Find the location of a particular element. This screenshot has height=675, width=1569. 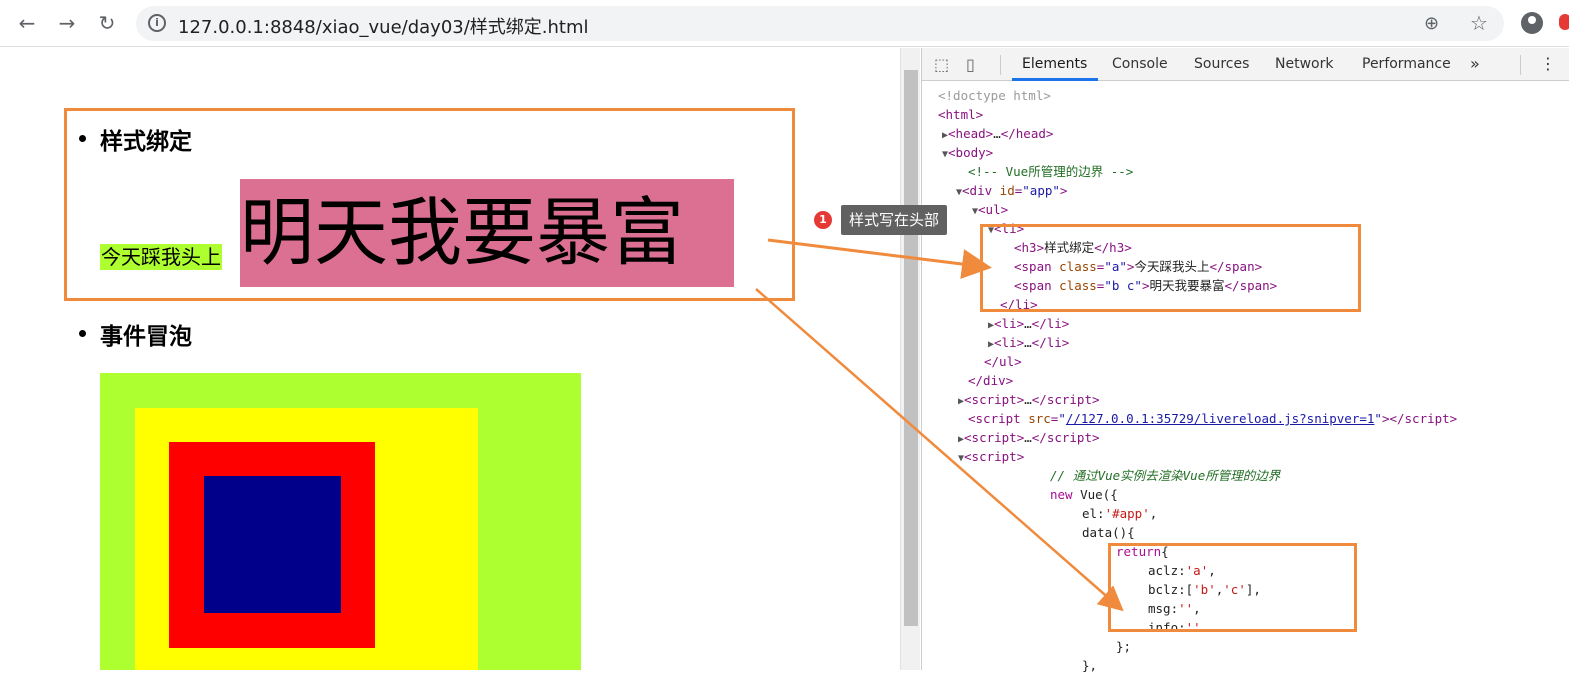

annotation-box-page is located at coordinates (429, 204).